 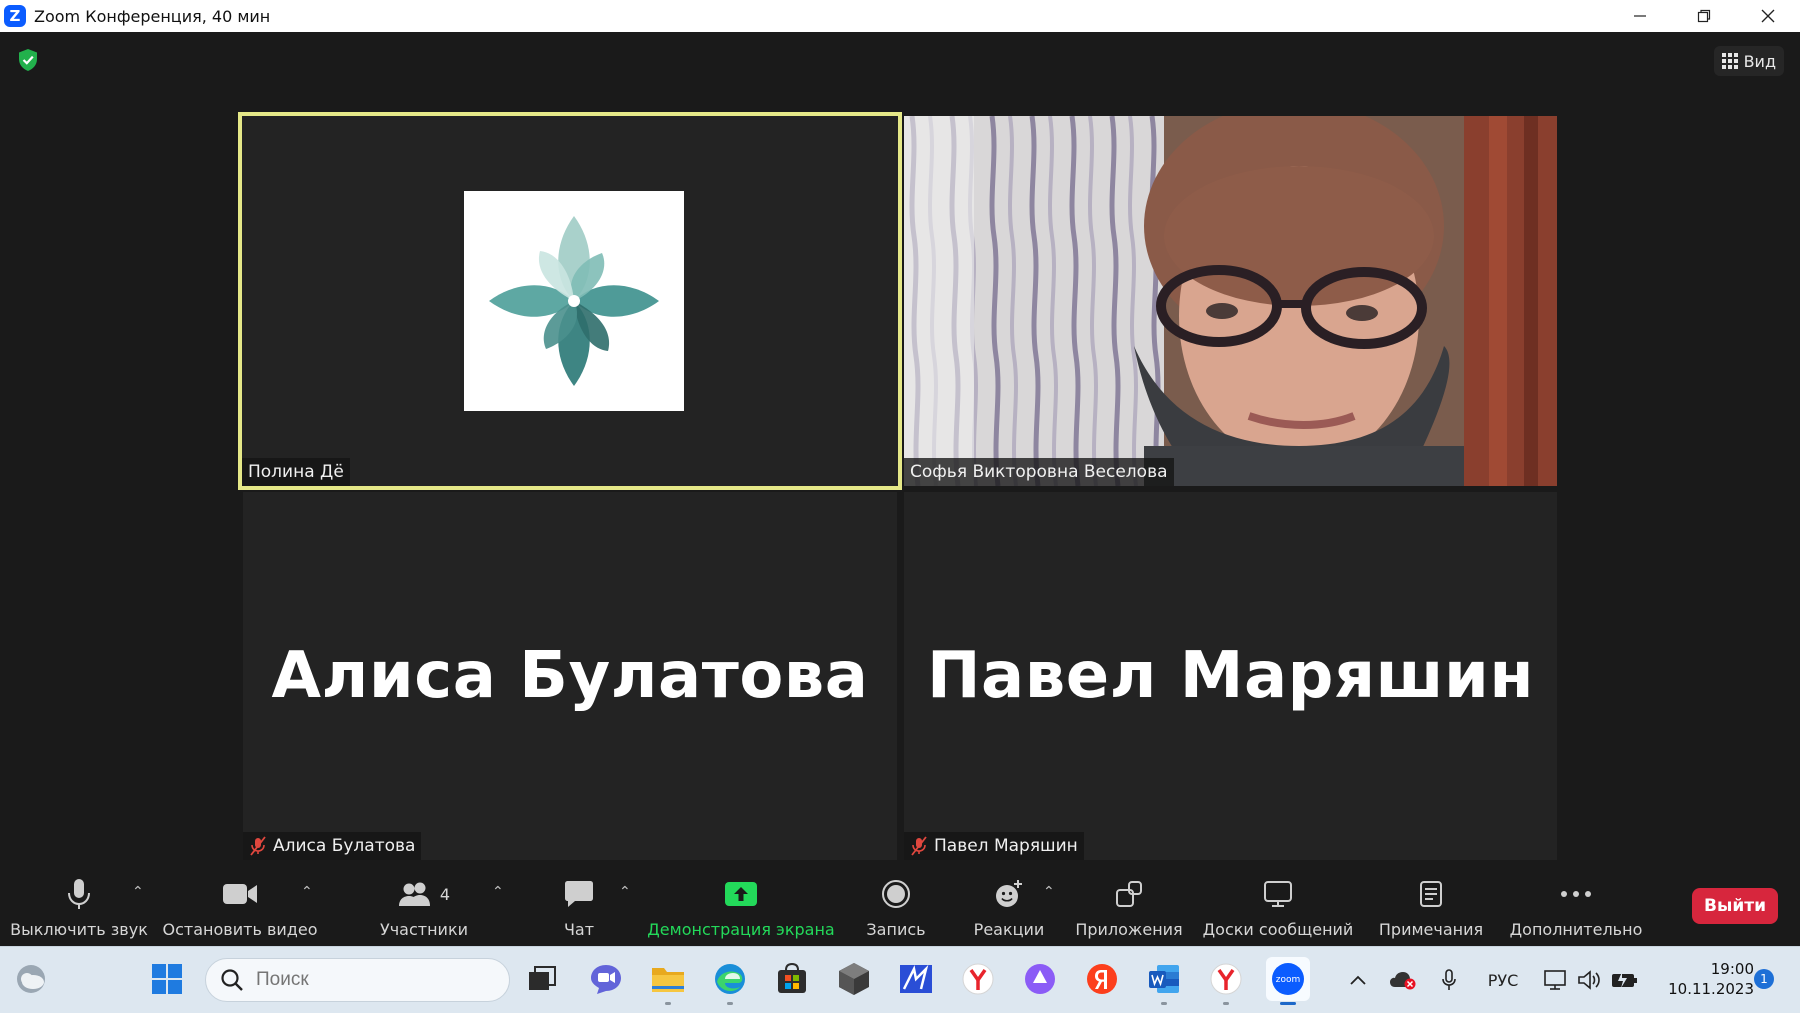 I want to click on task-view-button, so click(x=542, y=979).